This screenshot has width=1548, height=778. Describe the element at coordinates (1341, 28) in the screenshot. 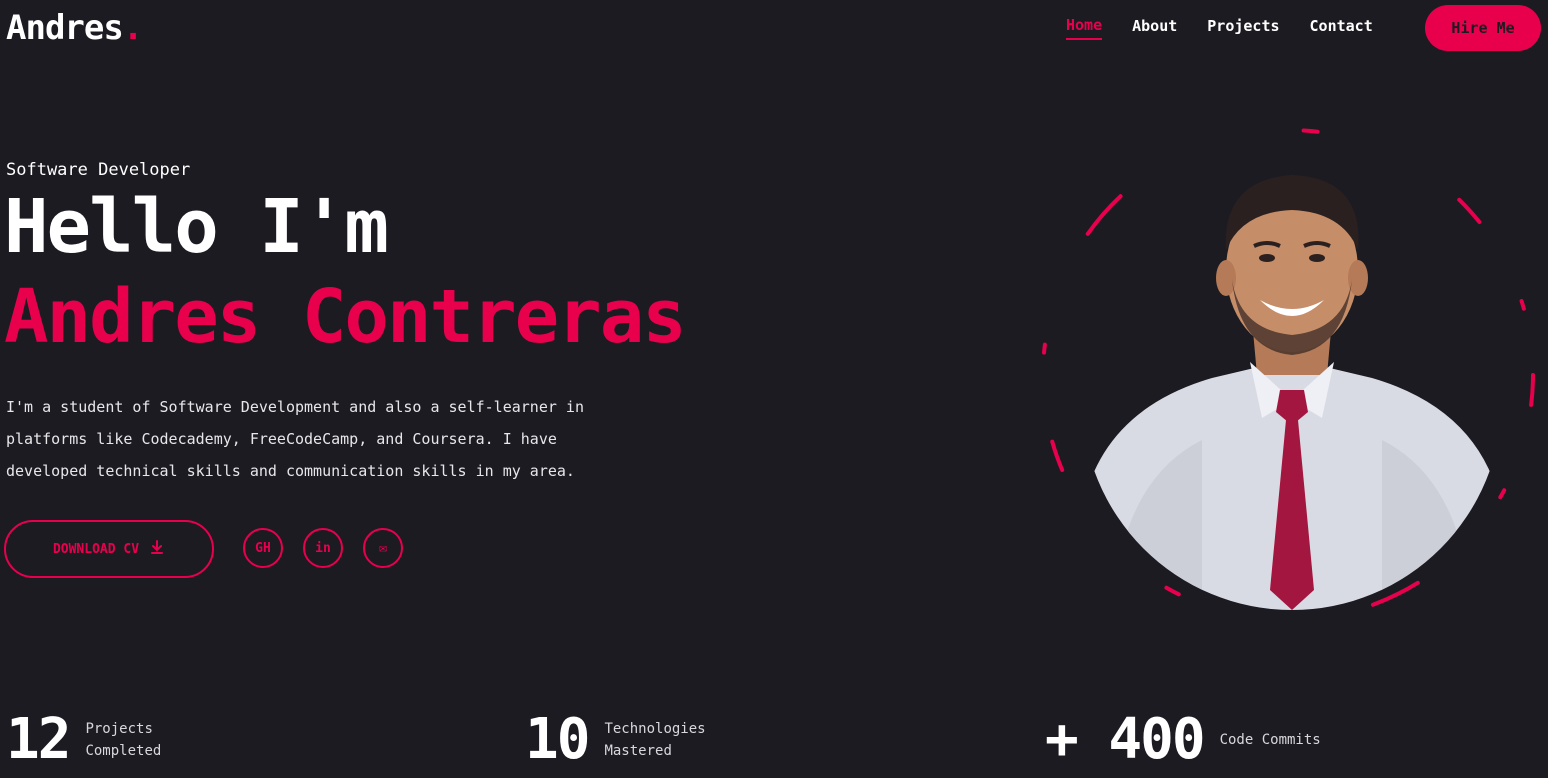

I see `nav-contact: Contact` at that location.